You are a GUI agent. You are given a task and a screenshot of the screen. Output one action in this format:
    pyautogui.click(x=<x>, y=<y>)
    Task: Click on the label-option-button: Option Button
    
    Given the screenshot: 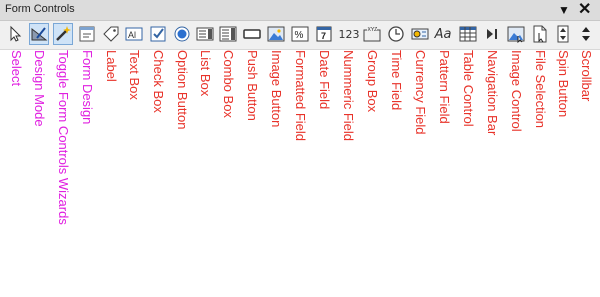 What is the action you would take?
    pyautogui.click(x=182, y=90)
    